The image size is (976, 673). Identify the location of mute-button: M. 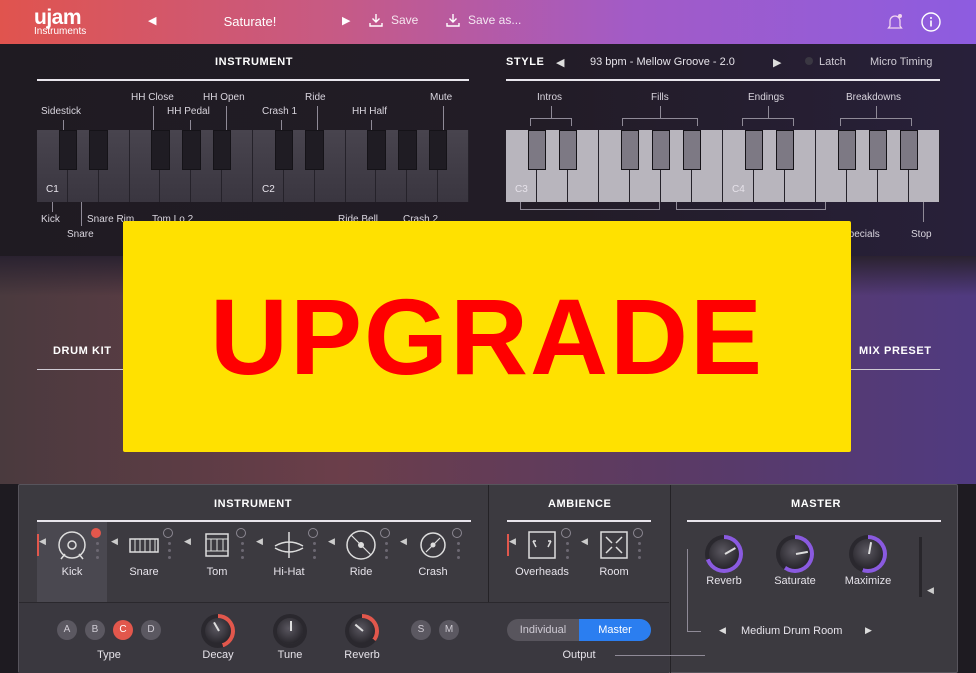
(449, 630).